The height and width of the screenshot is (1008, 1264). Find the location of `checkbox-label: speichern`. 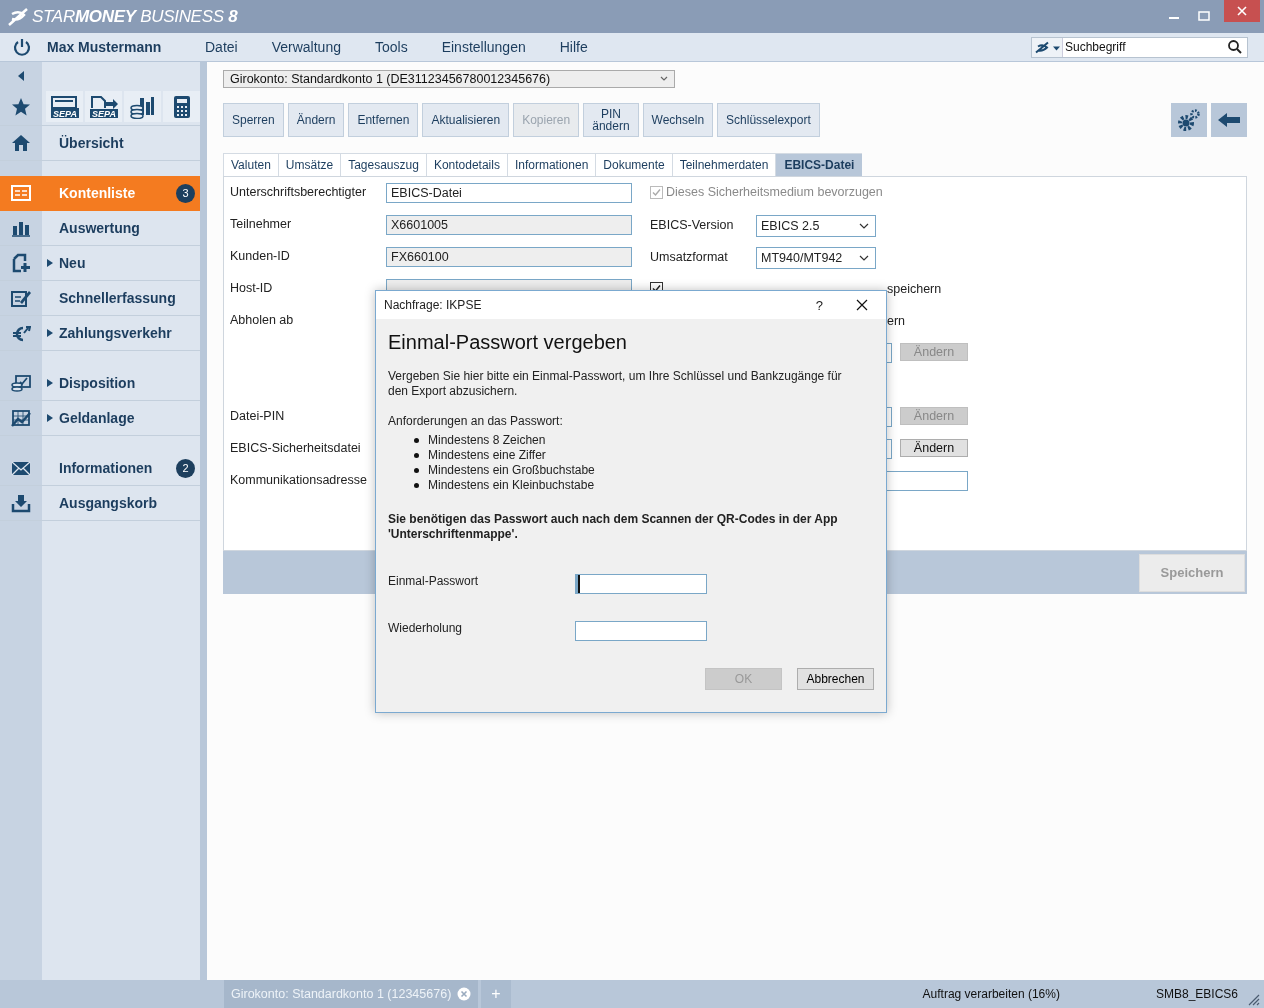

checkbox-label: speichern is located at coordinates (914, 288).